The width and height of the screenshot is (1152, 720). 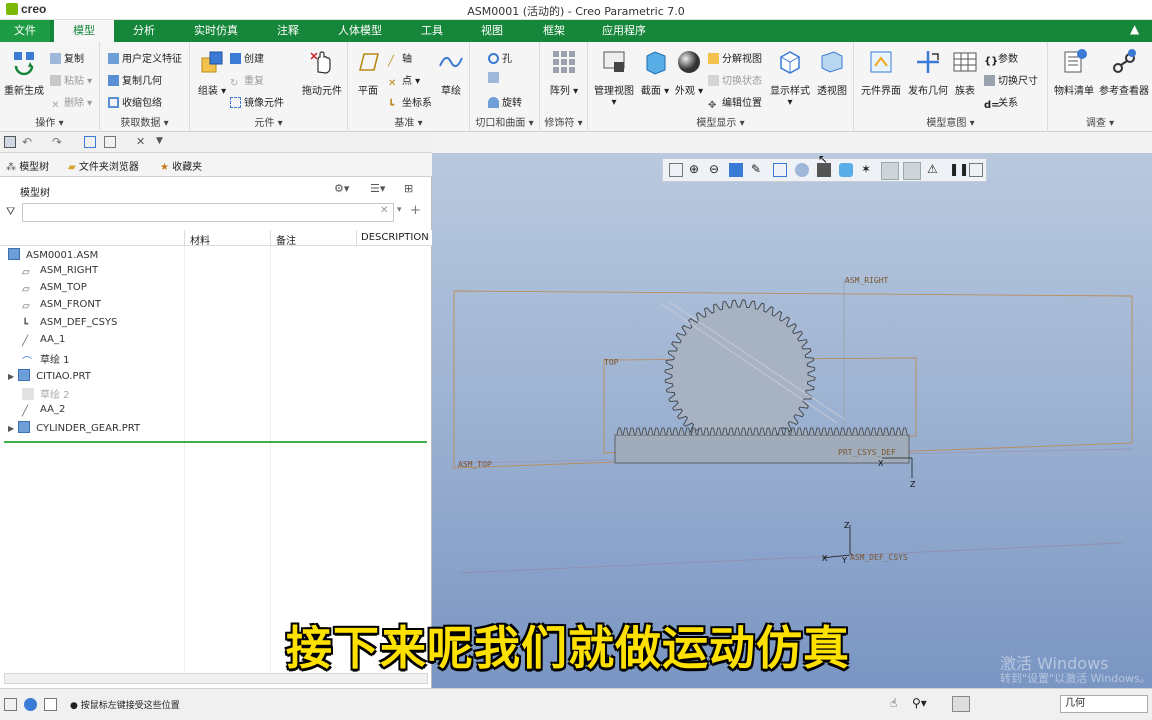 What do you see at coordinates (247, 57) in the screenshot?
I see `create-component-button: 创建` at bounding box center [247, 57].